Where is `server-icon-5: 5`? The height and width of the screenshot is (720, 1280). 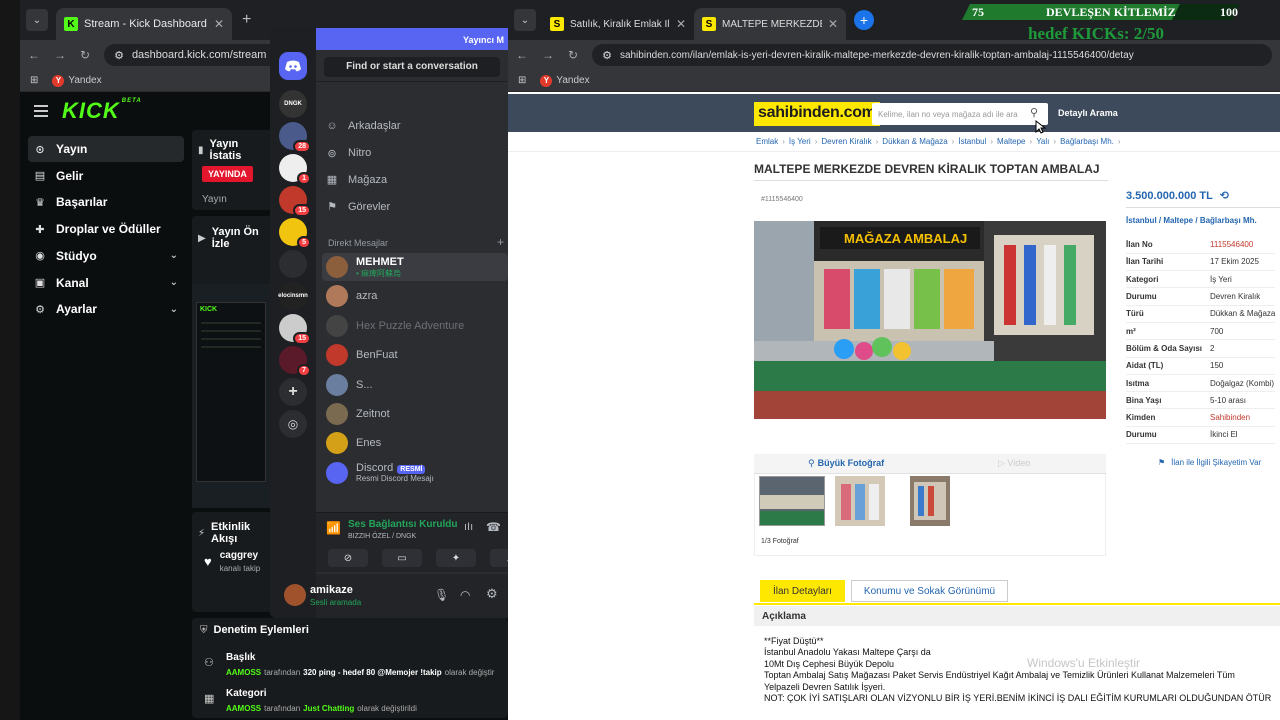
server-icon-5: 5 is located at coordinates (295, 233).